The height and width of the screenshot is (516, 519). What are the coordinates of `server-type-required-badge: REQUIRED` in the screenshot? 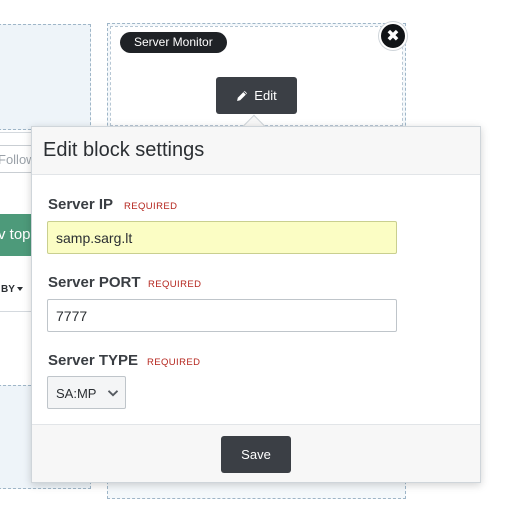 It's located at (174, 362).